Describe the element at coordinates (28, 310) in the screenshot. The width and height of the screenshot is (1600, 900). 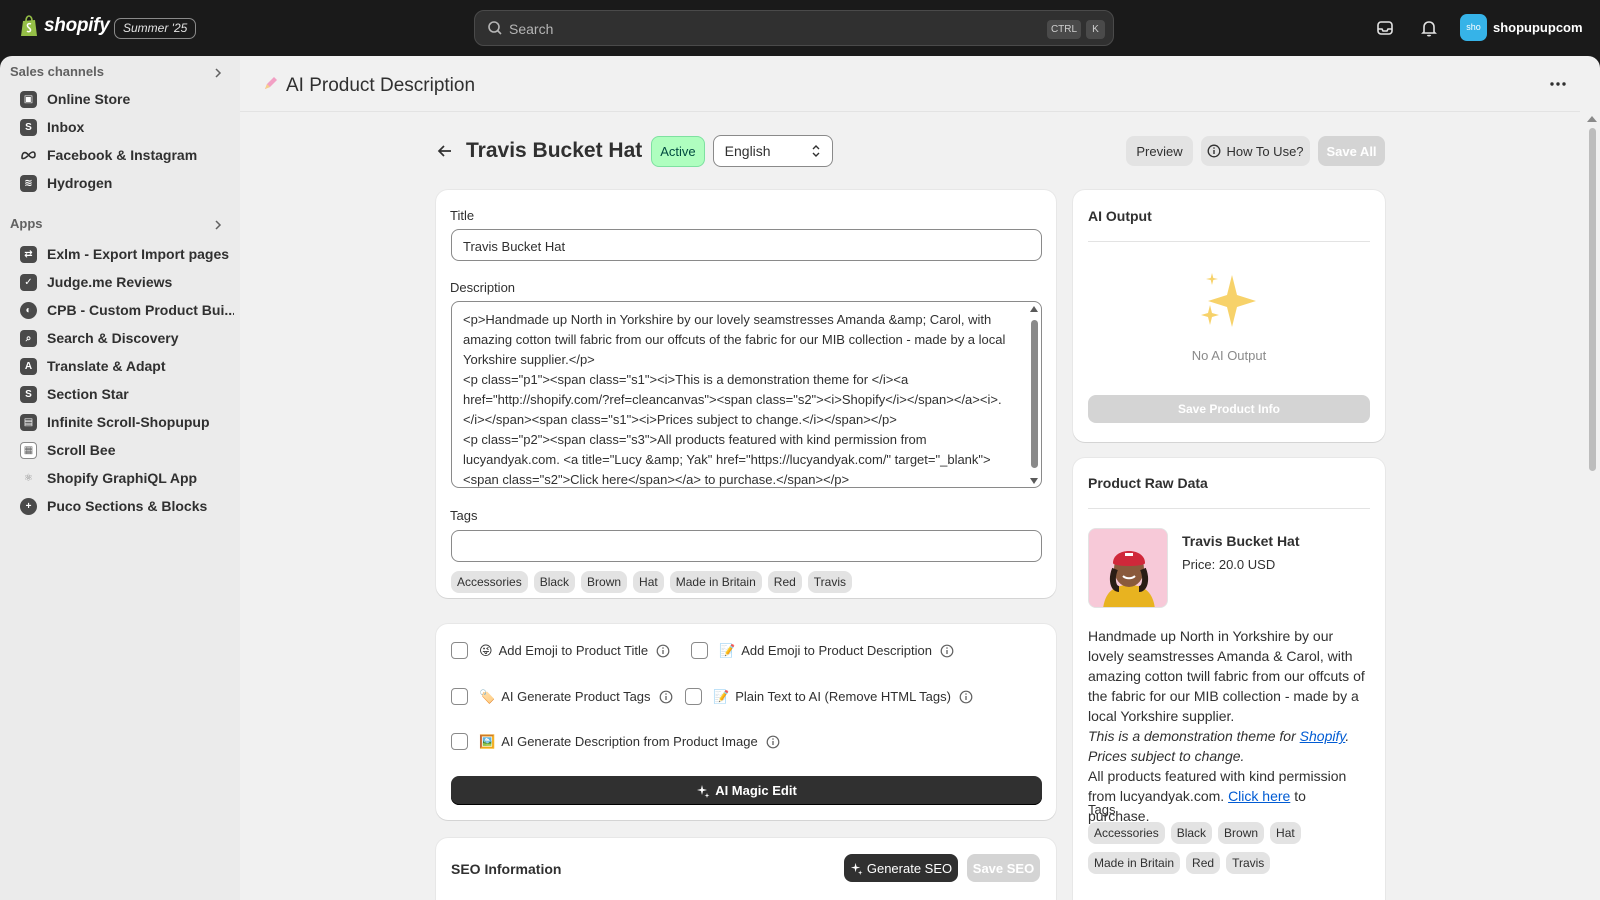
I see `cpb-icon: ◐` at that location.